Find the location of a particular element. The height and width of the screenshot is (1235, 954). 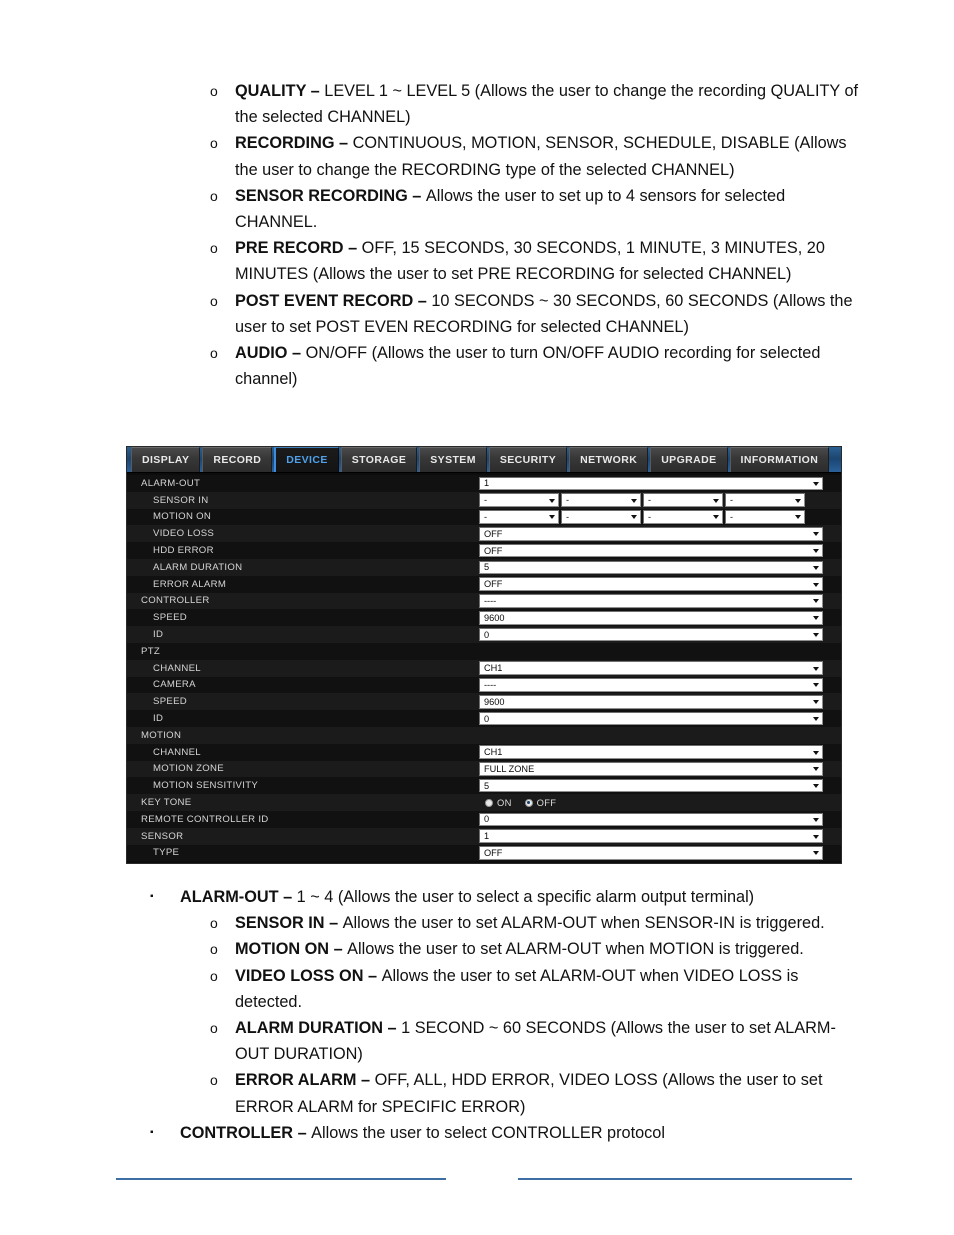

tab-display: DISPLAY is located at coordinates (166, 459).